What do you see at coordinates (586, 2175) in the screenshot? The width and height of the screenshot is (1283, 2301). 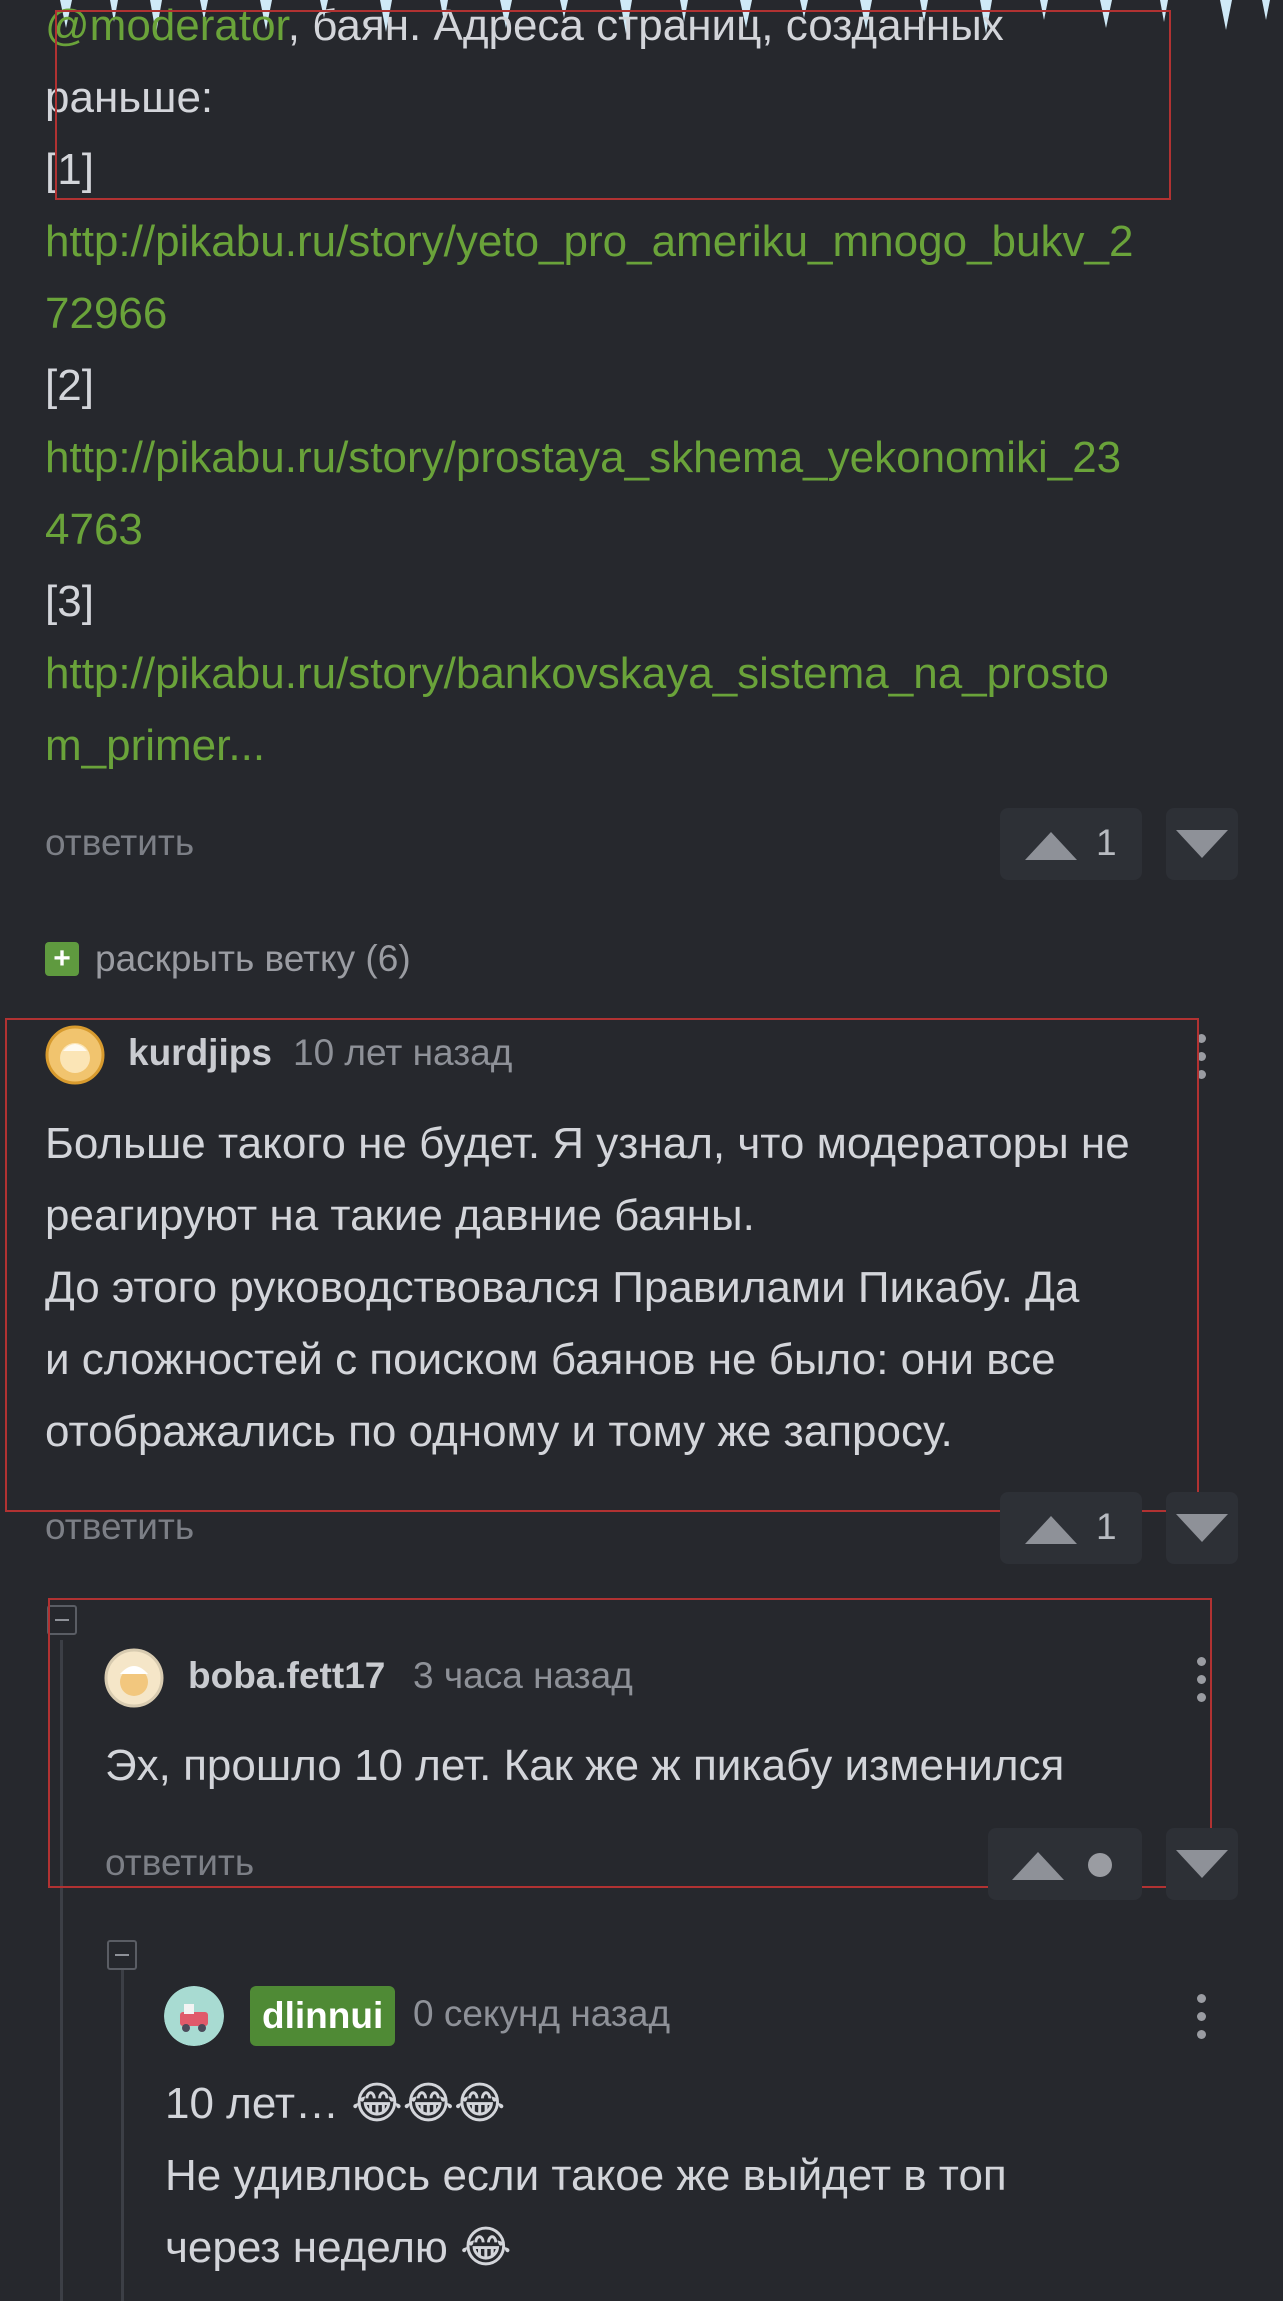 I see `comment-text-line: Не удивлюсь если такое же выйдет в топ` at bounding box center [586, 2175].